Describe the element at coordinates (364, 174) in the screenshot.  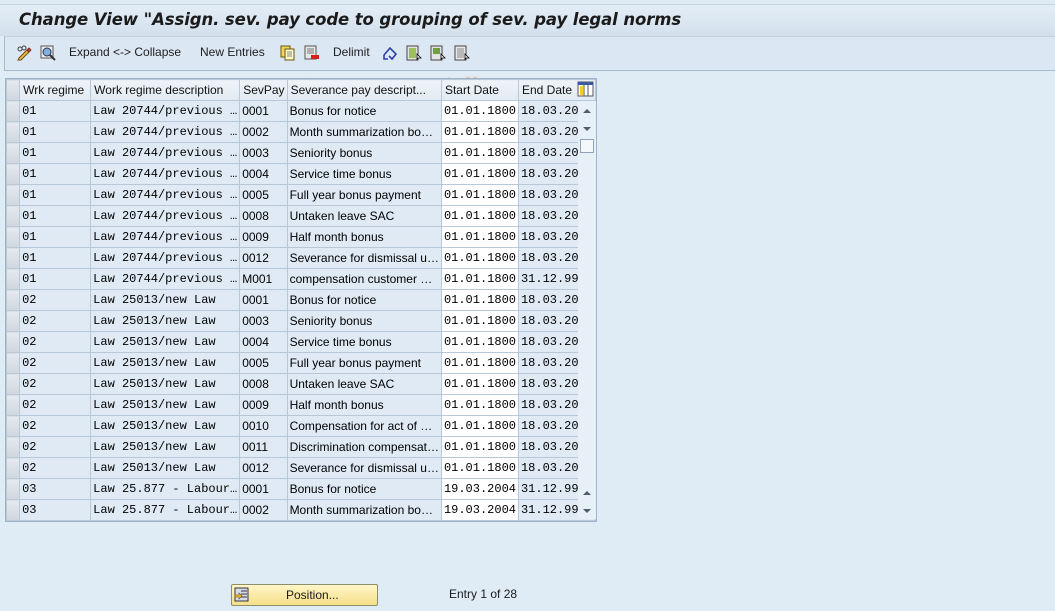
I see `cell-severance-pay-description: Service time bonus` at that location.